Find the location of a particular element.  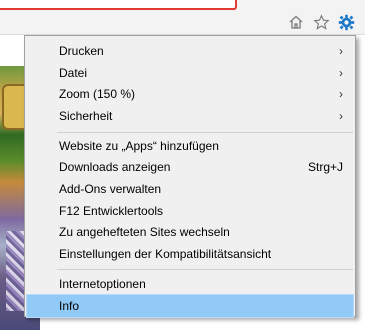

menu-item-label: Zu angehefteten Sites wechseln is located at coordinates (144, 232).